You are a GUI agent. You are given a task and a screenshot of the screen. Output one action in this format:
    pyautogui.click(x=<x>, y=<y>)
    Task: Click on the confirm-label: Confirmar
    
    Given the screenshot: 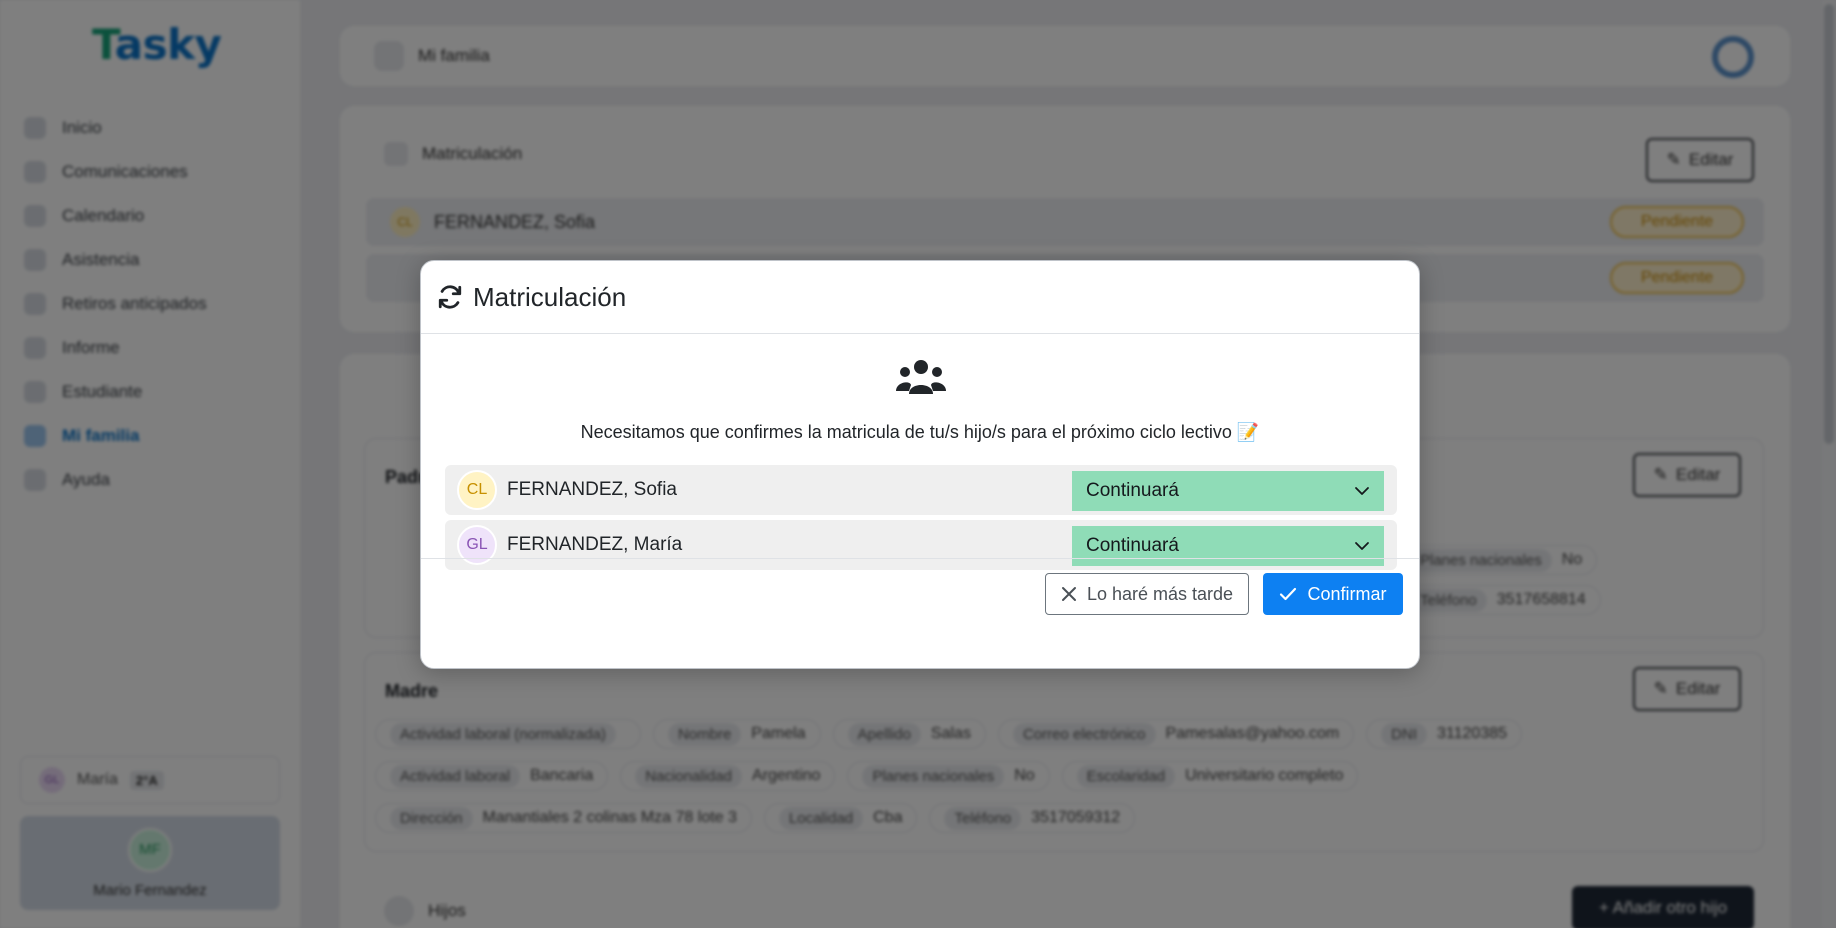 What is the action you would take?
    pyautogui.click(x=1347, y=593)
    